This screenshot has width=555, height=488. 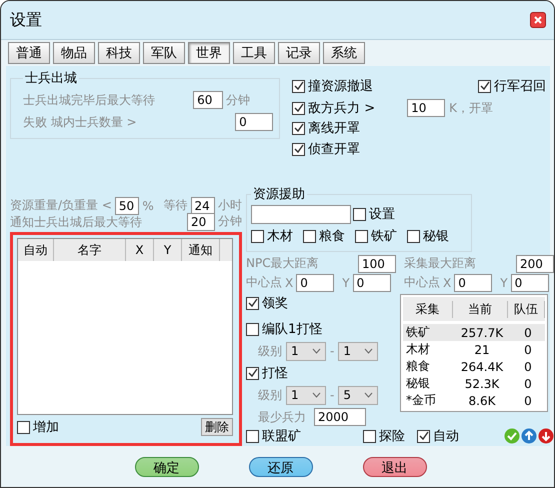 What do you see at coordinates (164, 53) in the screenshot?
I see `tab: 军队` at bounding box center [164, 53].